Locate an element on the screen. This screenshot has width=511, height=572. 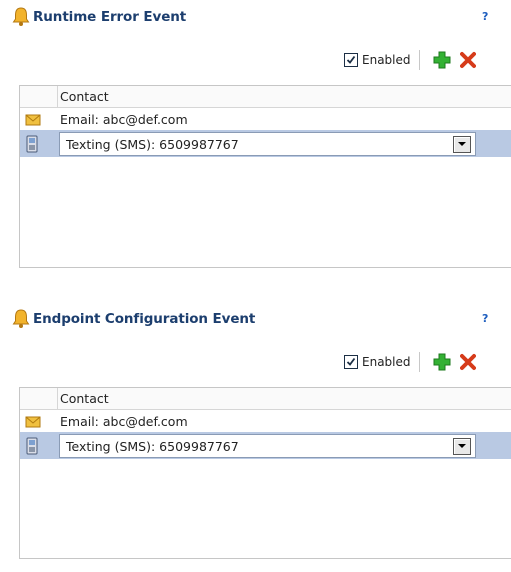
section-header: Runtime Error Event is located at coordinates (99, 17).